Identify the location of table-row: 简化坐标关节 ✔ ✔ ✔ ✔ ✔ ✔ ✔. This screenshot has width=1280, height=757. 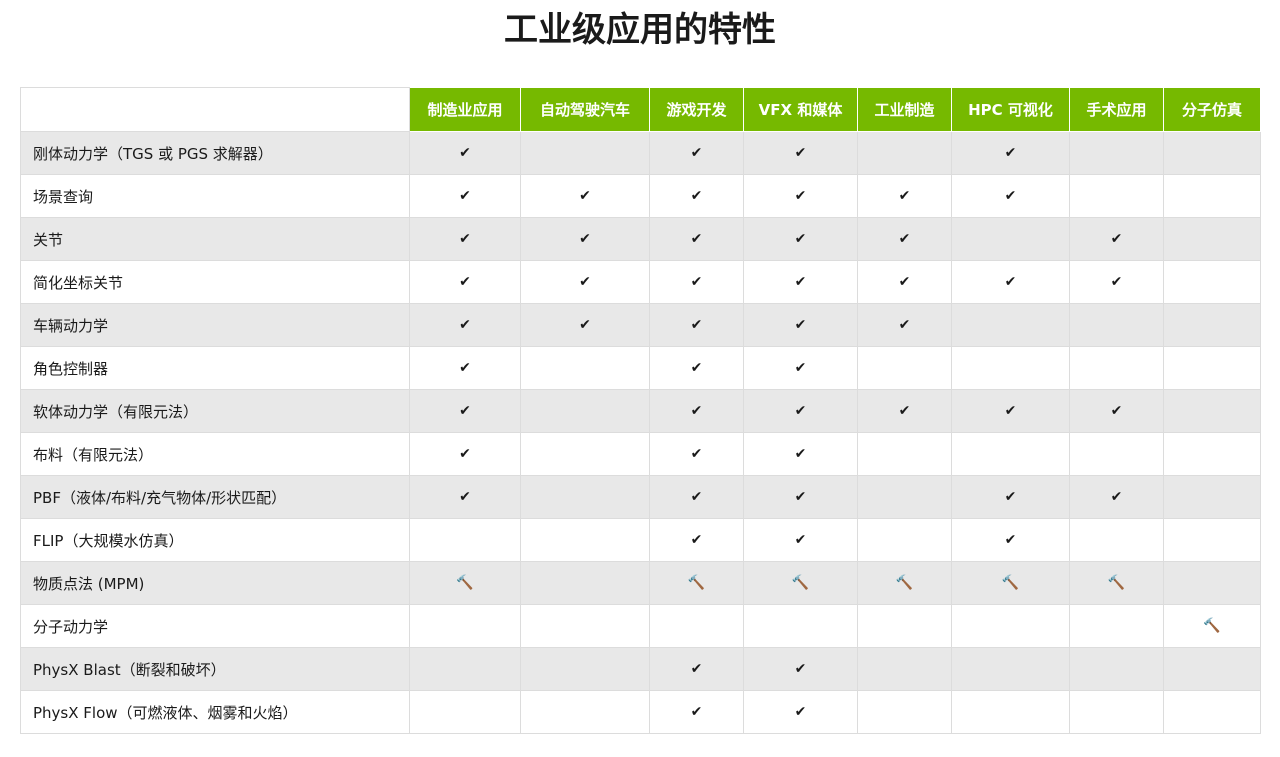
(640, 282).